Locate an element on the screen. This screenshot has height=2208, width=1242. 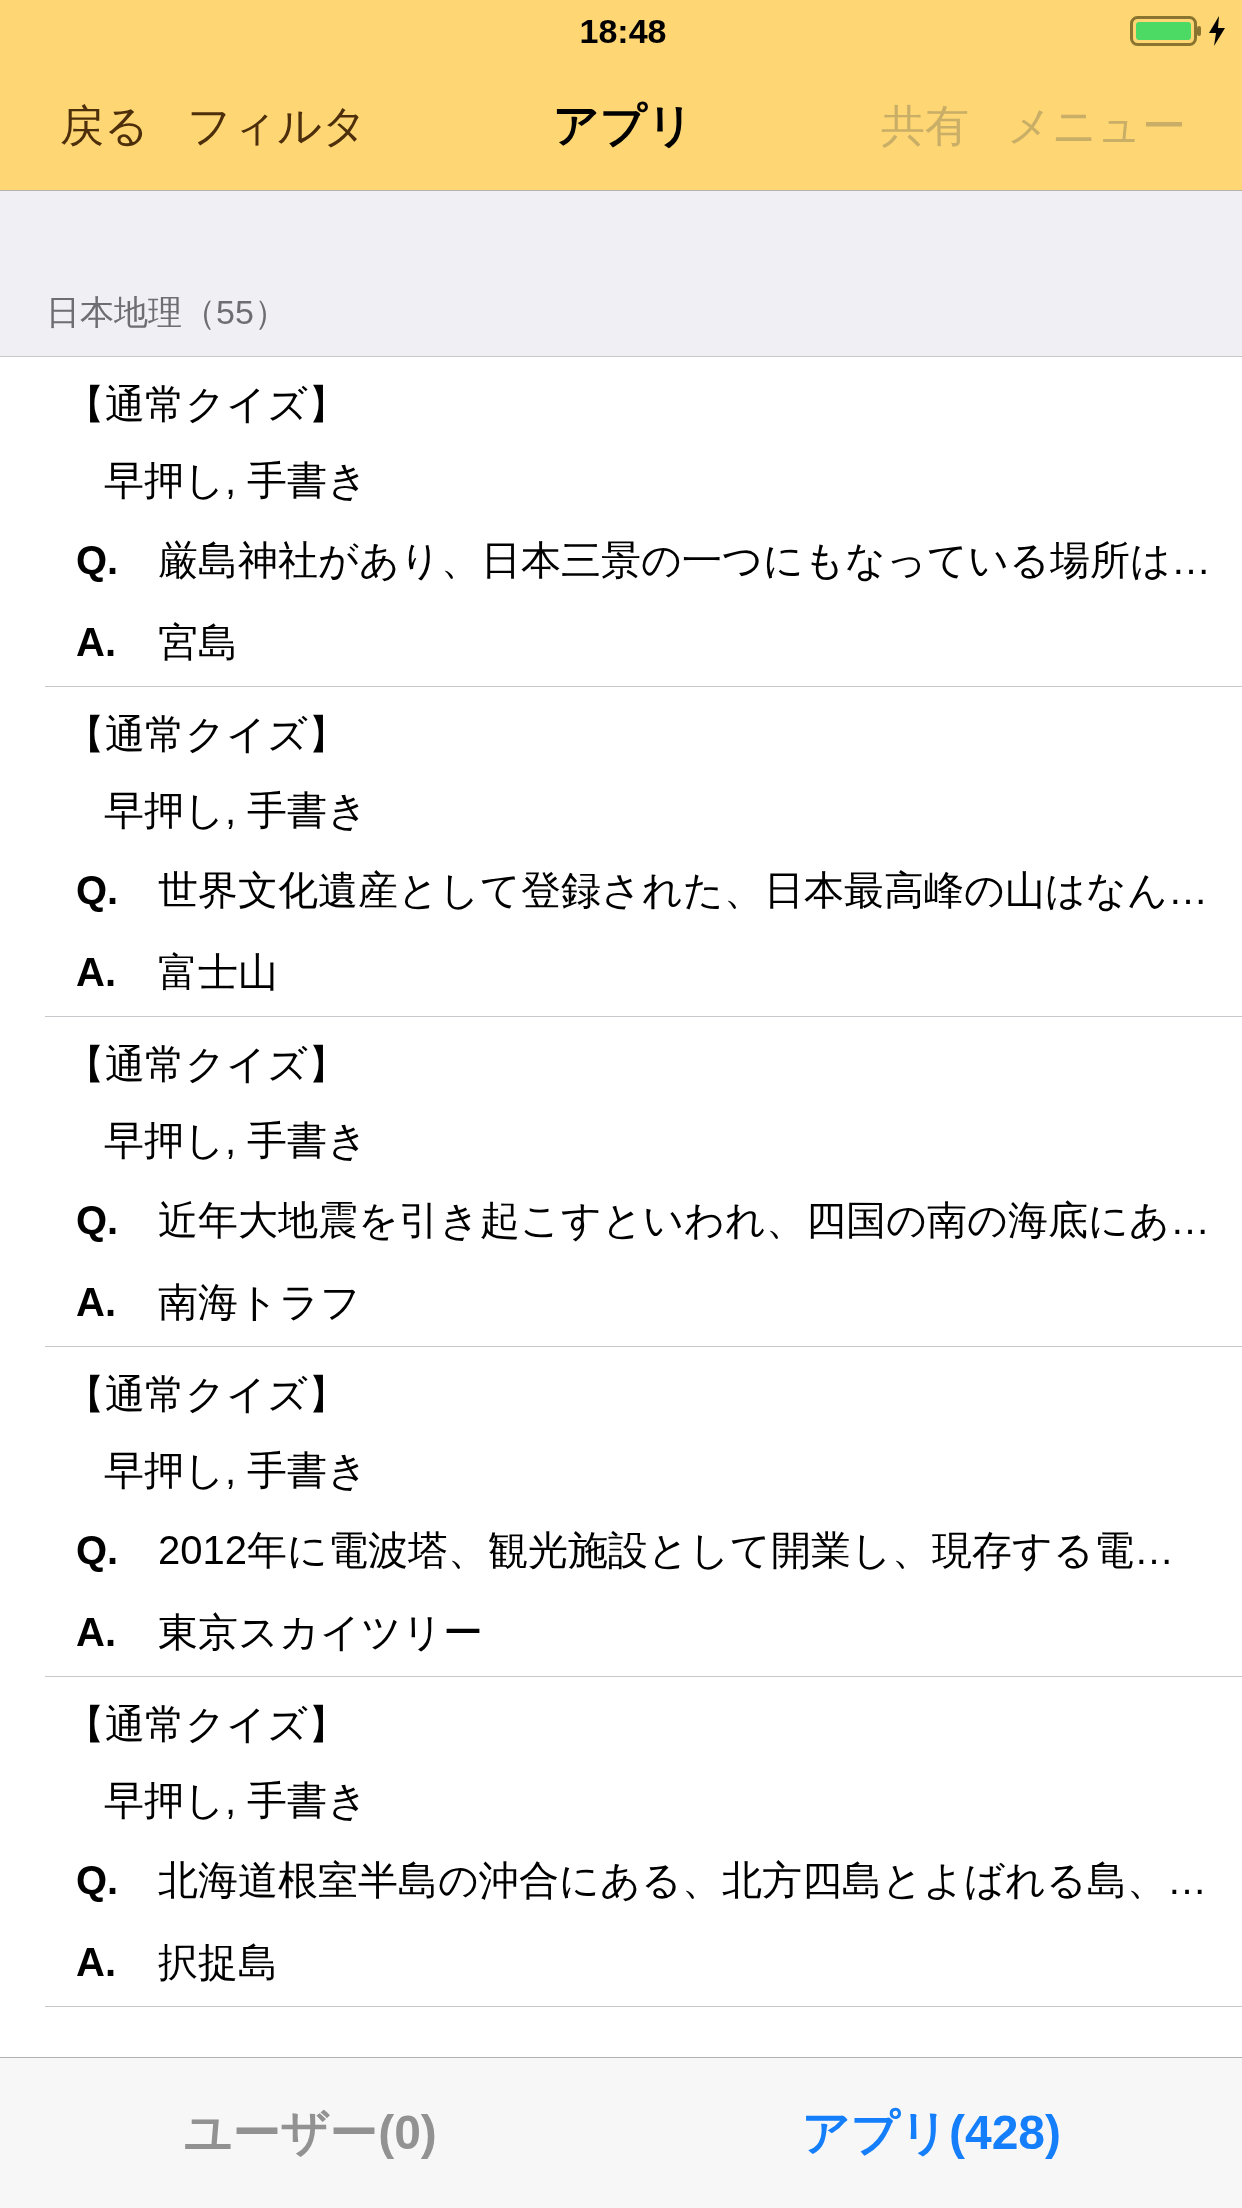
quiz-row: 【通常クイズ】 早押し, 手書き Q. 近年大地震を引き起こすといわれ、四国の南の海底にあ… A. 南海トラフ is located at coordinates (643, 1182).